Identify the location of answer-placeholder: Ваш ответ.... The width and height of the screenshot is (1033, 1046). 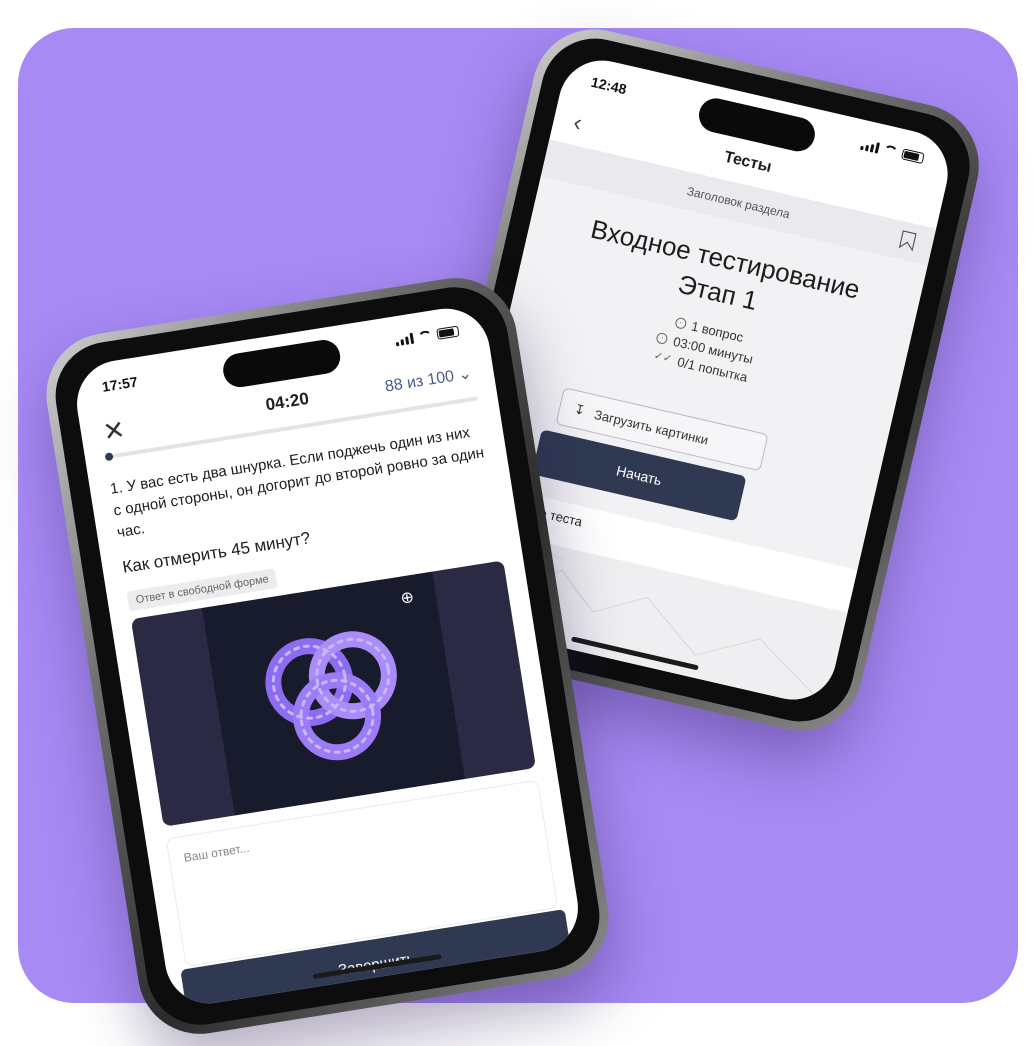
(216, 852).